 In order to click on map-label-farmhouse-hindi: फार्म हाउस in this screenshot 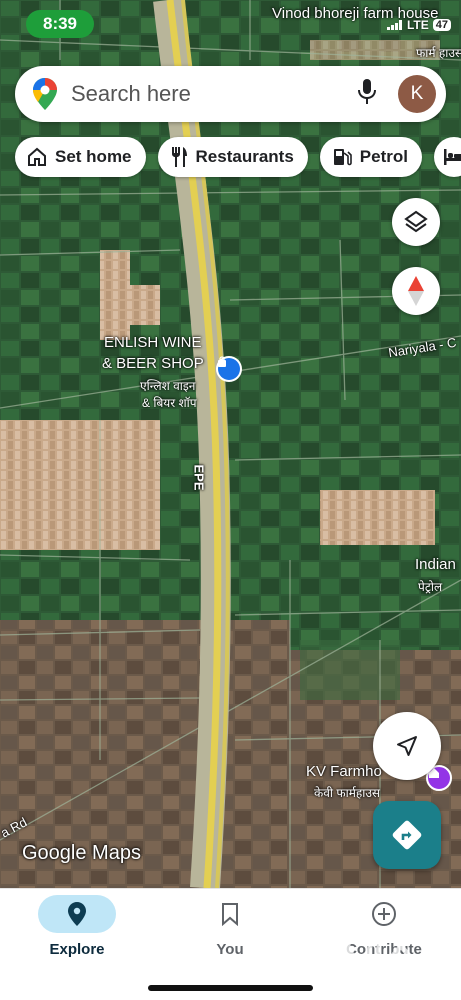, I will do `click(438, 53)`.